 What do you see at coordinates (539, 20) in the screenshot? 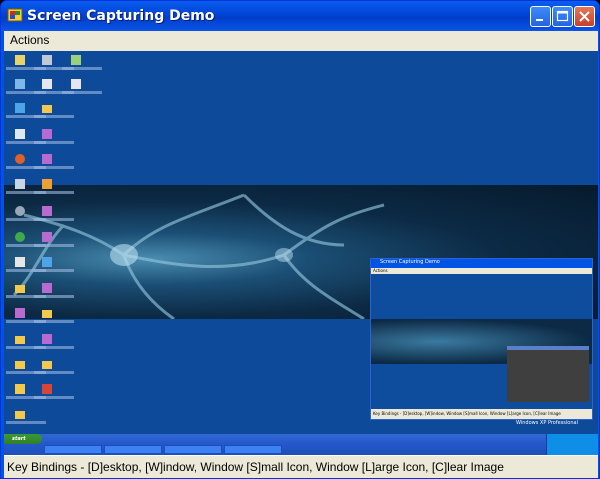
I see `minimize-icon` at bounding box center [539, 20].